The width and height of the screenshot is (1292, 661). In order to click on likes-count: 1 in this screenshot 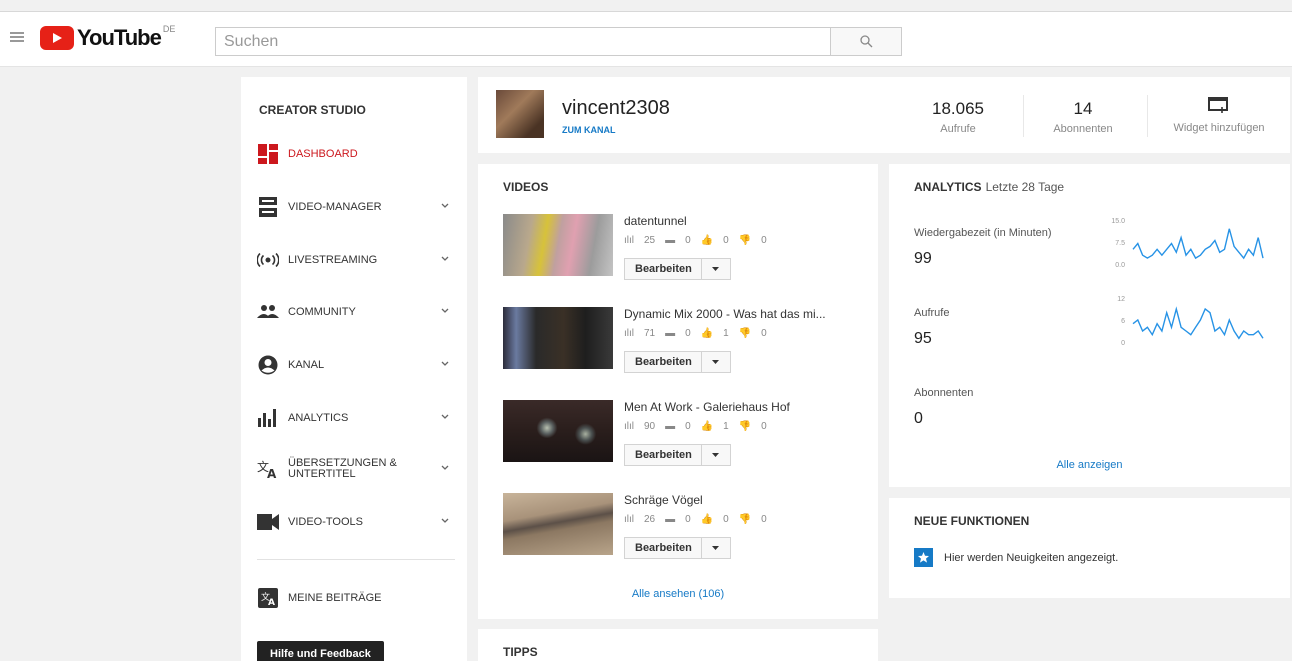, I will do `click(726, 426)`.